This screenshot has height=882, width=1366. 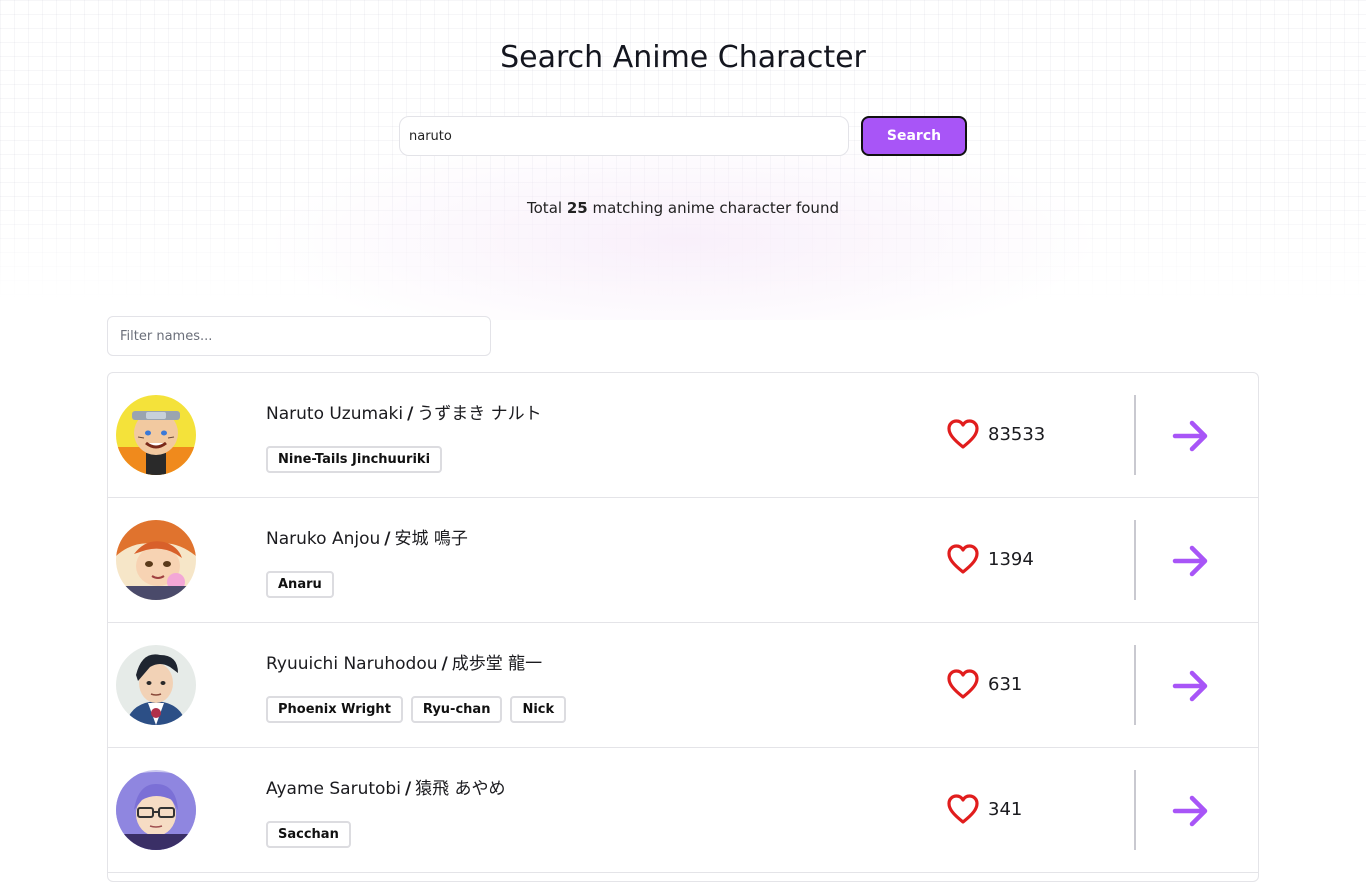 I want to click on ayame-avatar, so click(x=156, y=810).